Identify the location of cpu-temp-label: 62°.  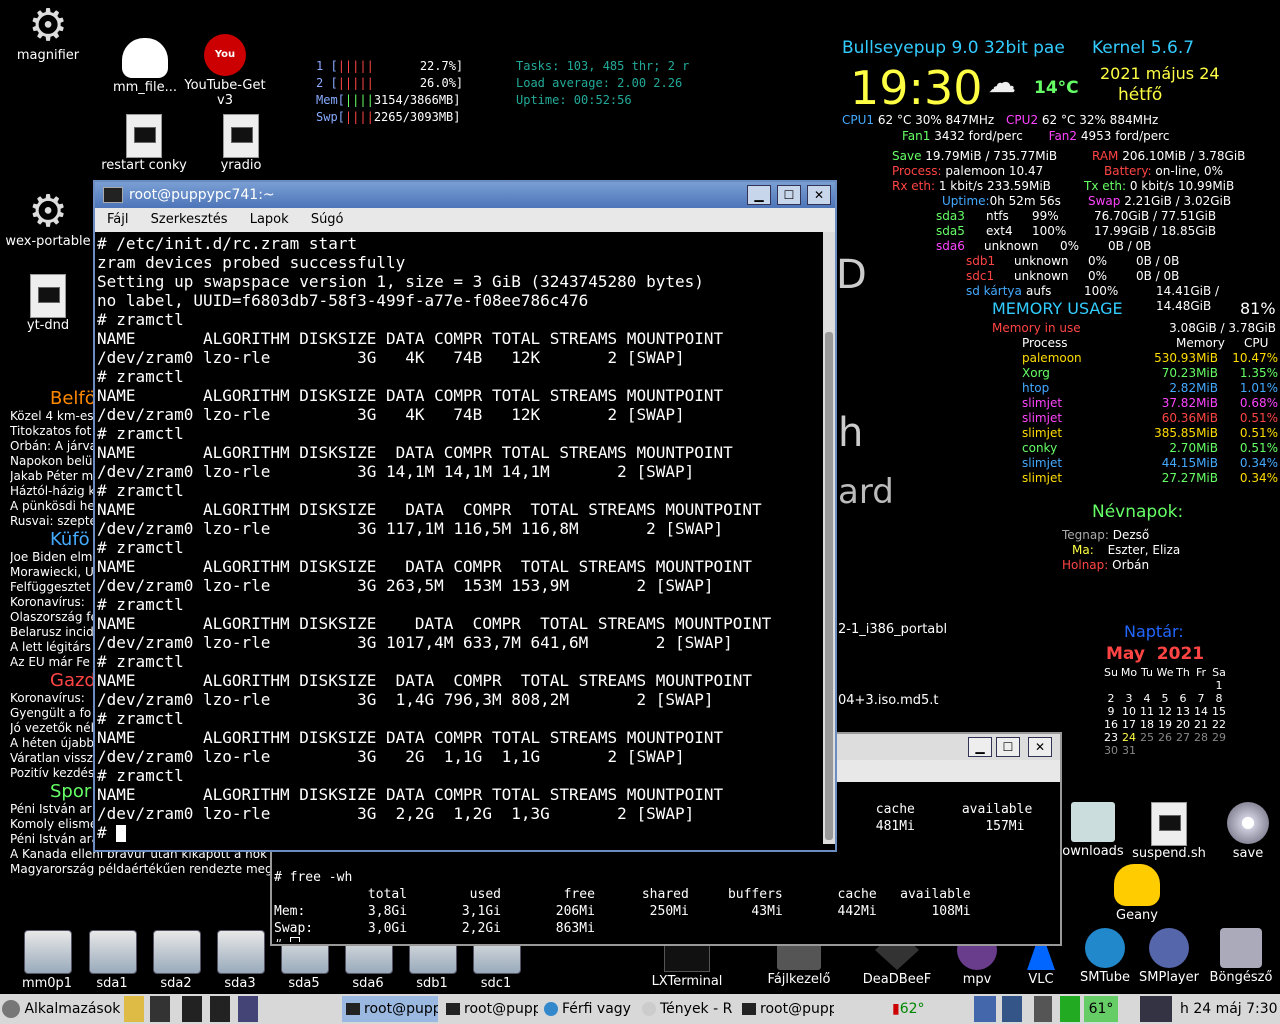
(912, 1009).